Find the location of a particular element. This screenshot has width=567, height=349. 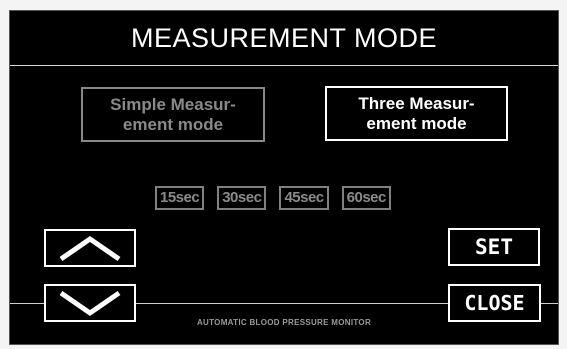

arrow-down-icon is located at coordinates (90, 303).